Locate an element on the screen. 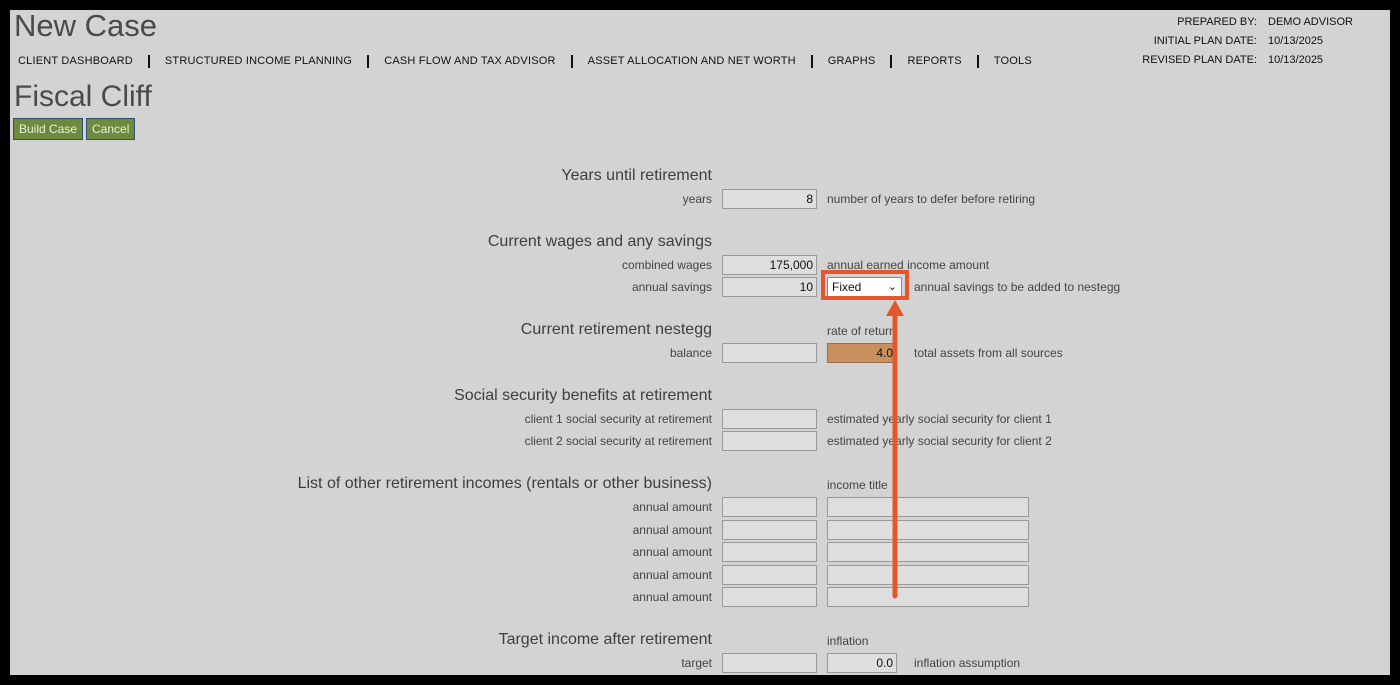 The width and height of the screenshot is (1400, 685). label-annual-savings: annual savings is located at coordinates (671, 287).